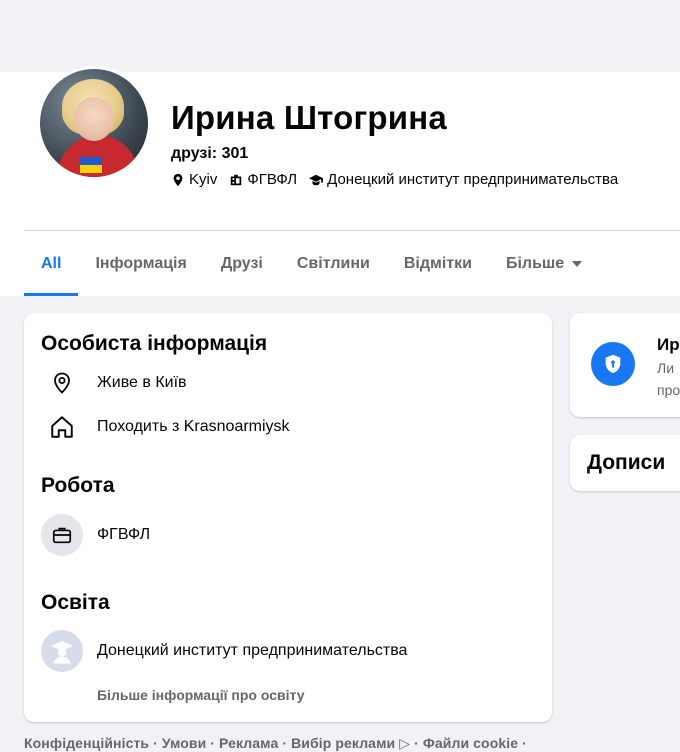  I want to click on lives-in-text: Живе в Київ, so click(142, 383).